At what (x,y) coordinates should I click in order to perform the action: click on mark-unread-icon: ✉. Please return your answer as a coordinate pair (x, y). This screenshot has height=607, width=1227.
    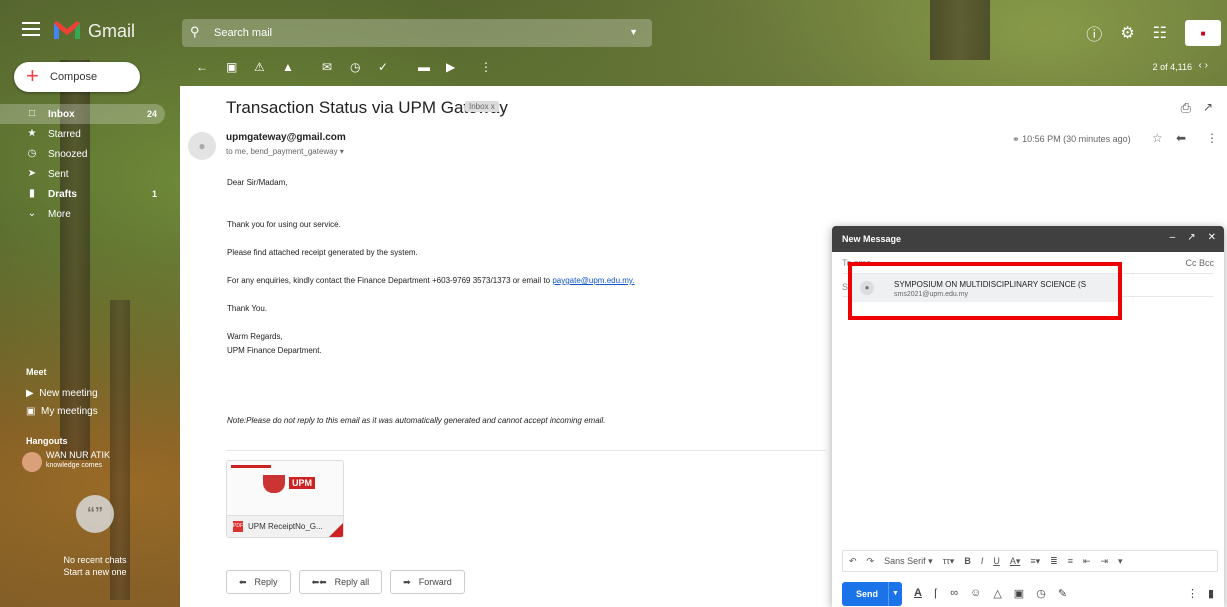
    Looking at the image, I should click on (327, 67).